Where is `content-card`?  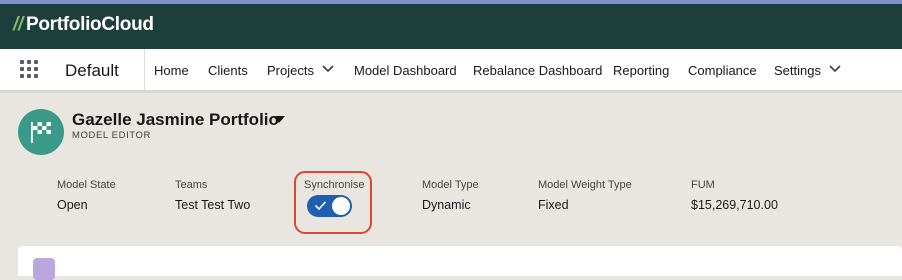 content-card is located at coordinates (460, 263).